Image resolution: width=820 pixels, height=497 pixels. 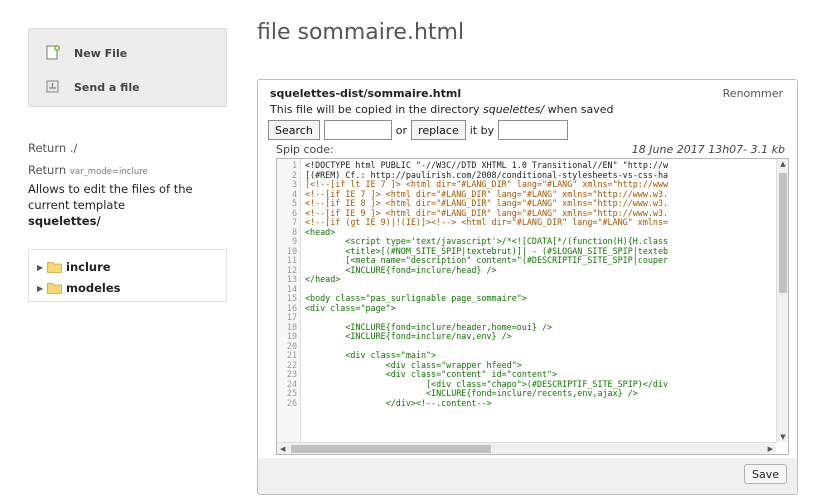 I want to click on new-file-button: New File, so click(x=85, y=53).